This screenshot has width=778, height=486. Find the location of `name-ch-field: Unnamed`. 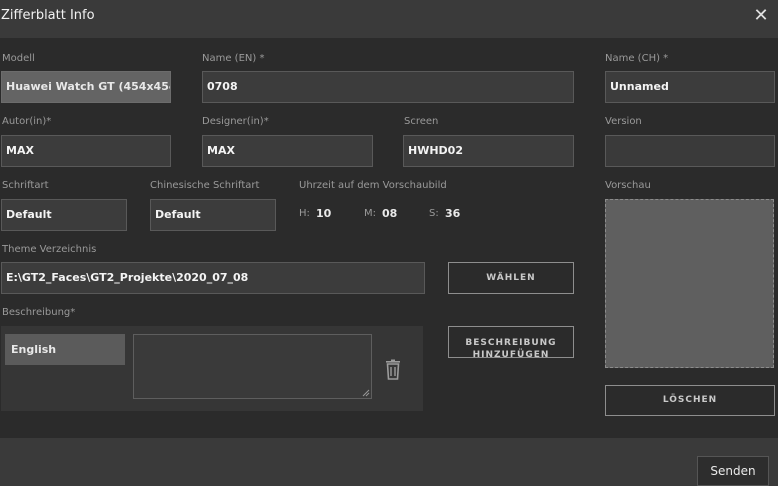

name-ch-field: Unnamed is located at coordinates (690, 87).